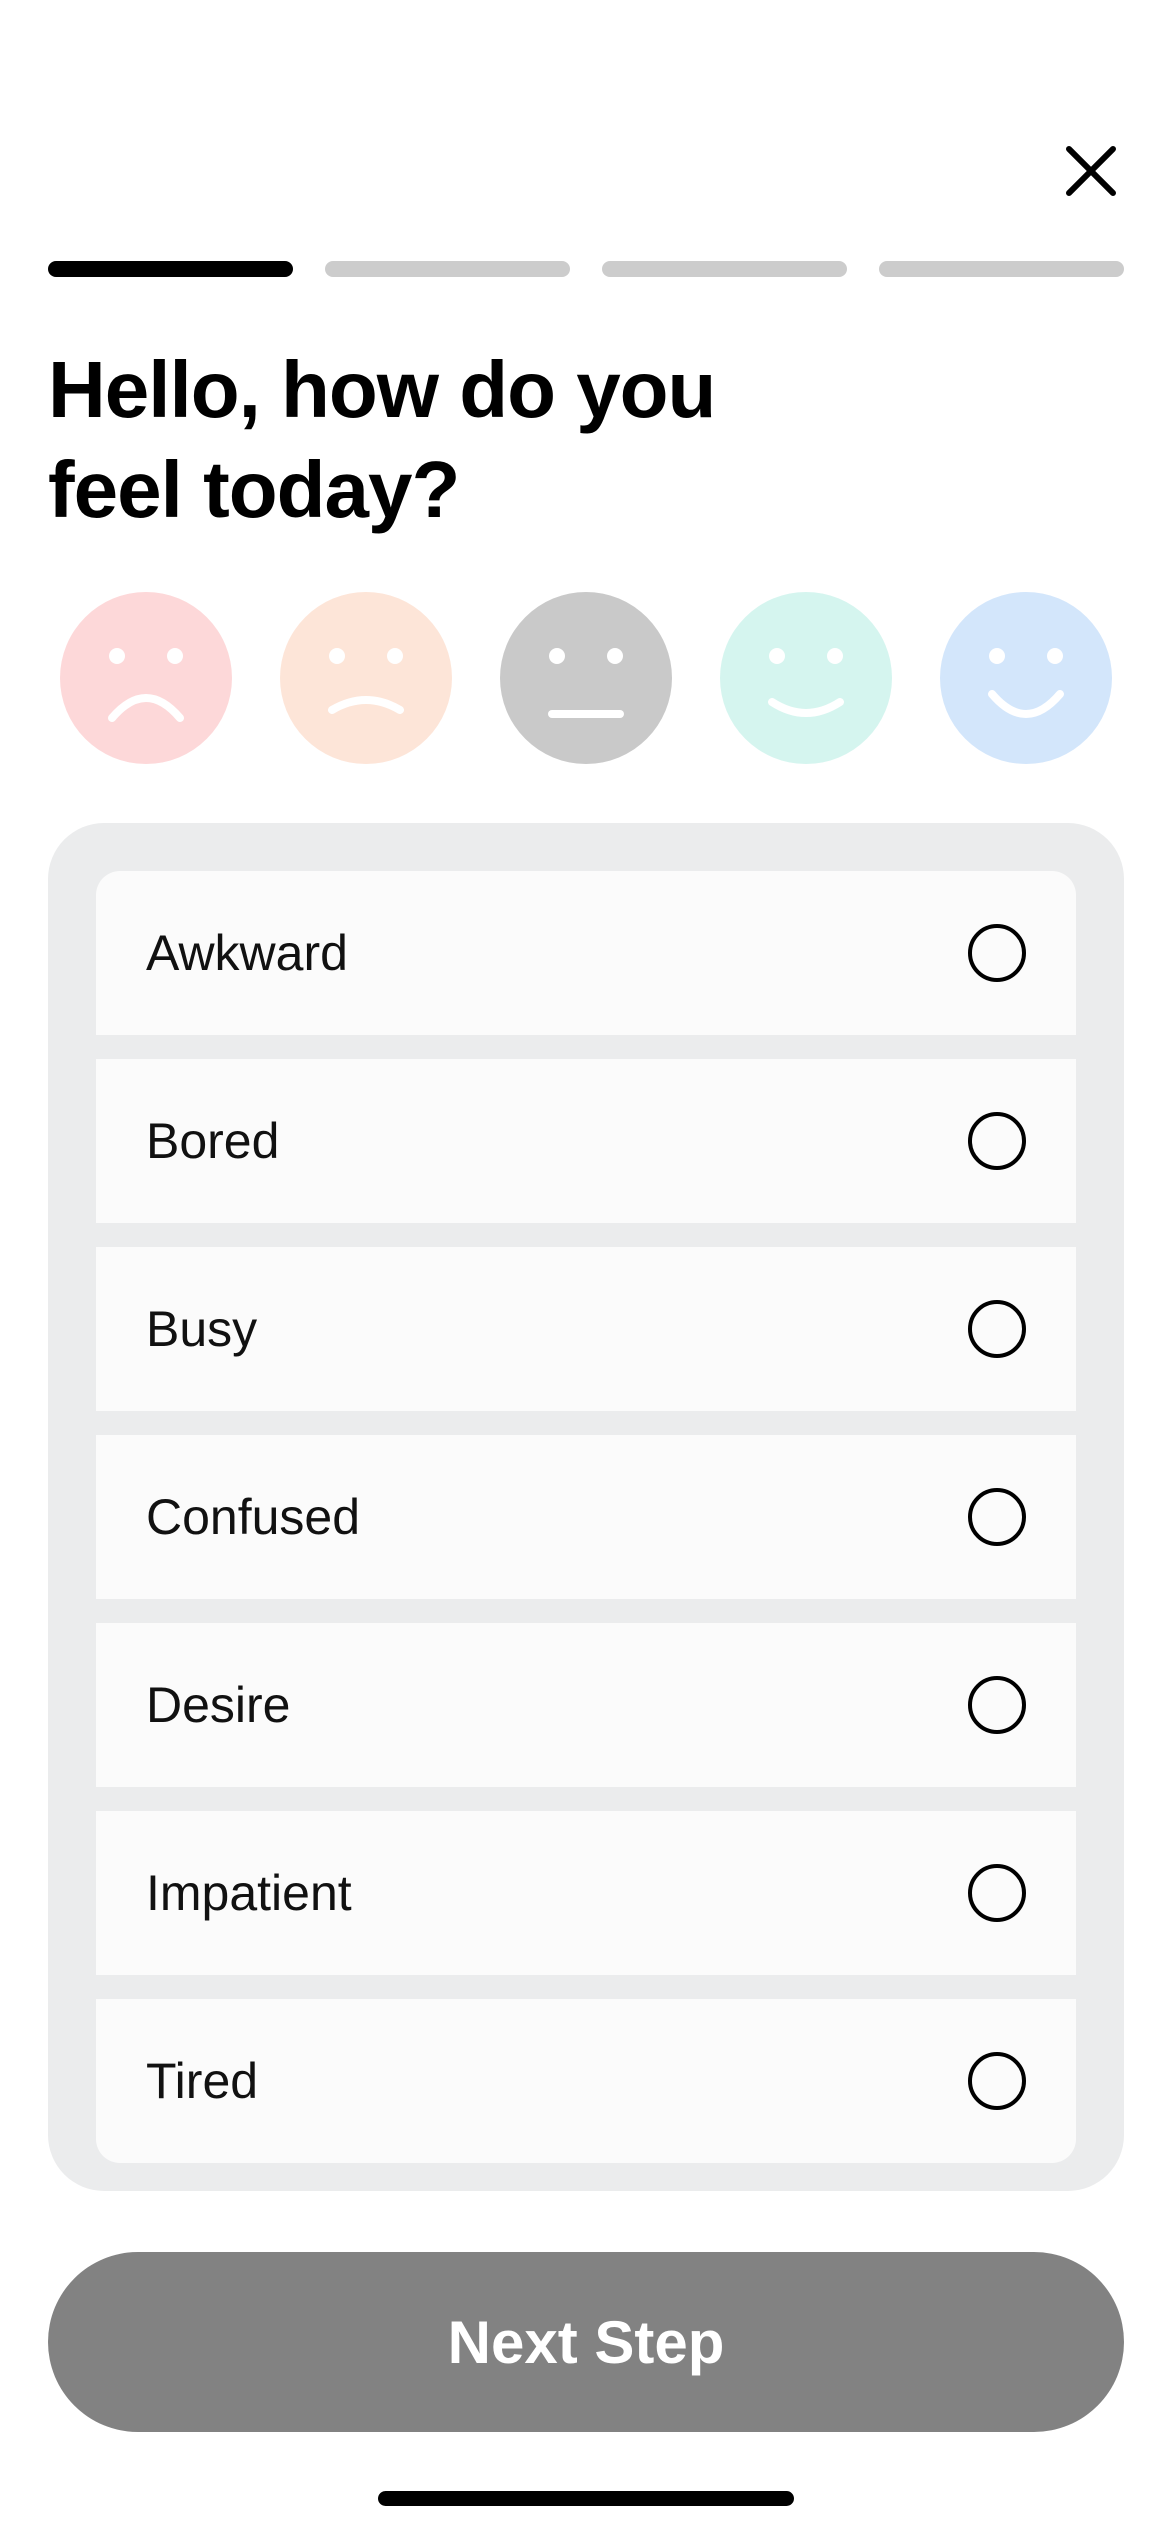  Describe the element at coordinates (586, 1517) in the screenshot. I see `option-confused: Confused` at that location.